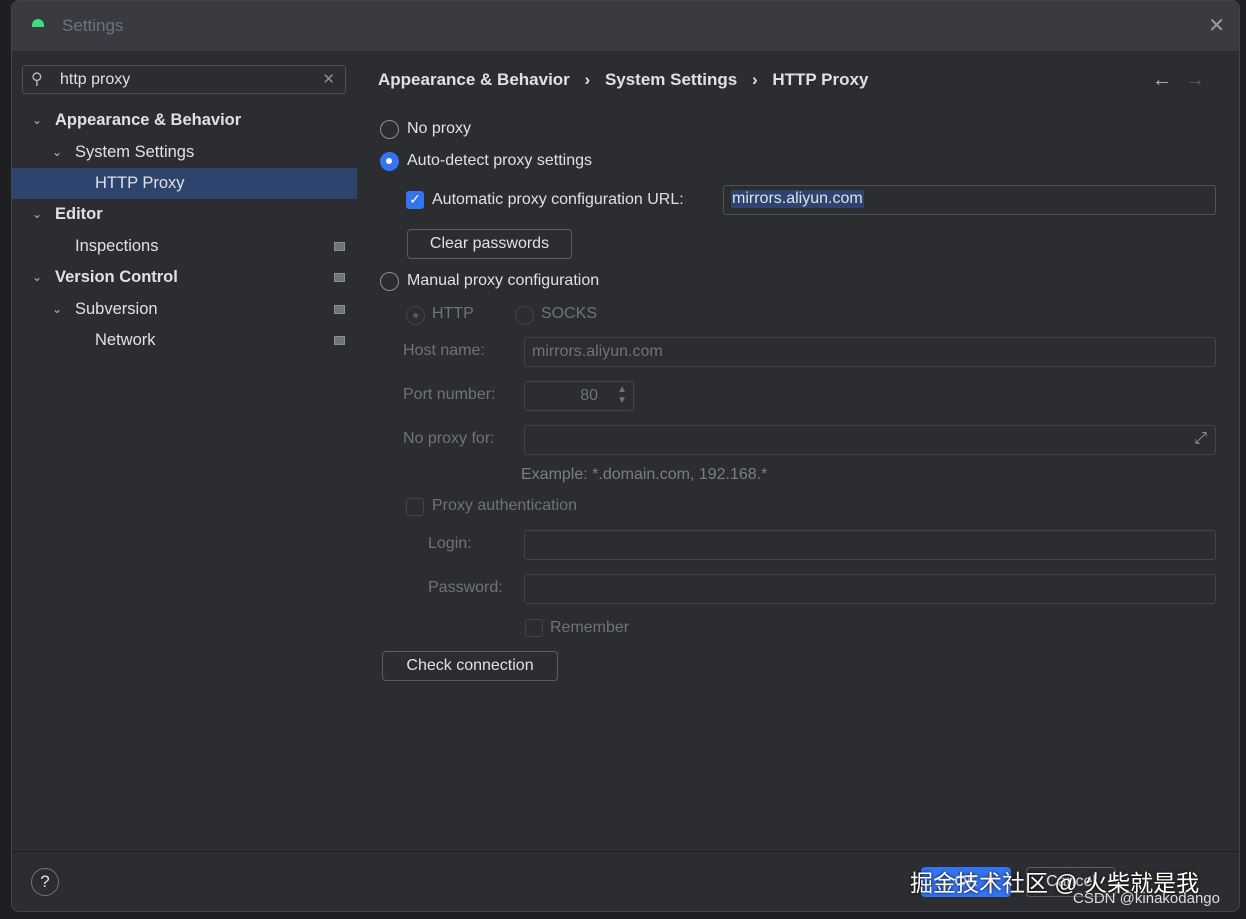  I want to click on login-input, so click(870, 545).